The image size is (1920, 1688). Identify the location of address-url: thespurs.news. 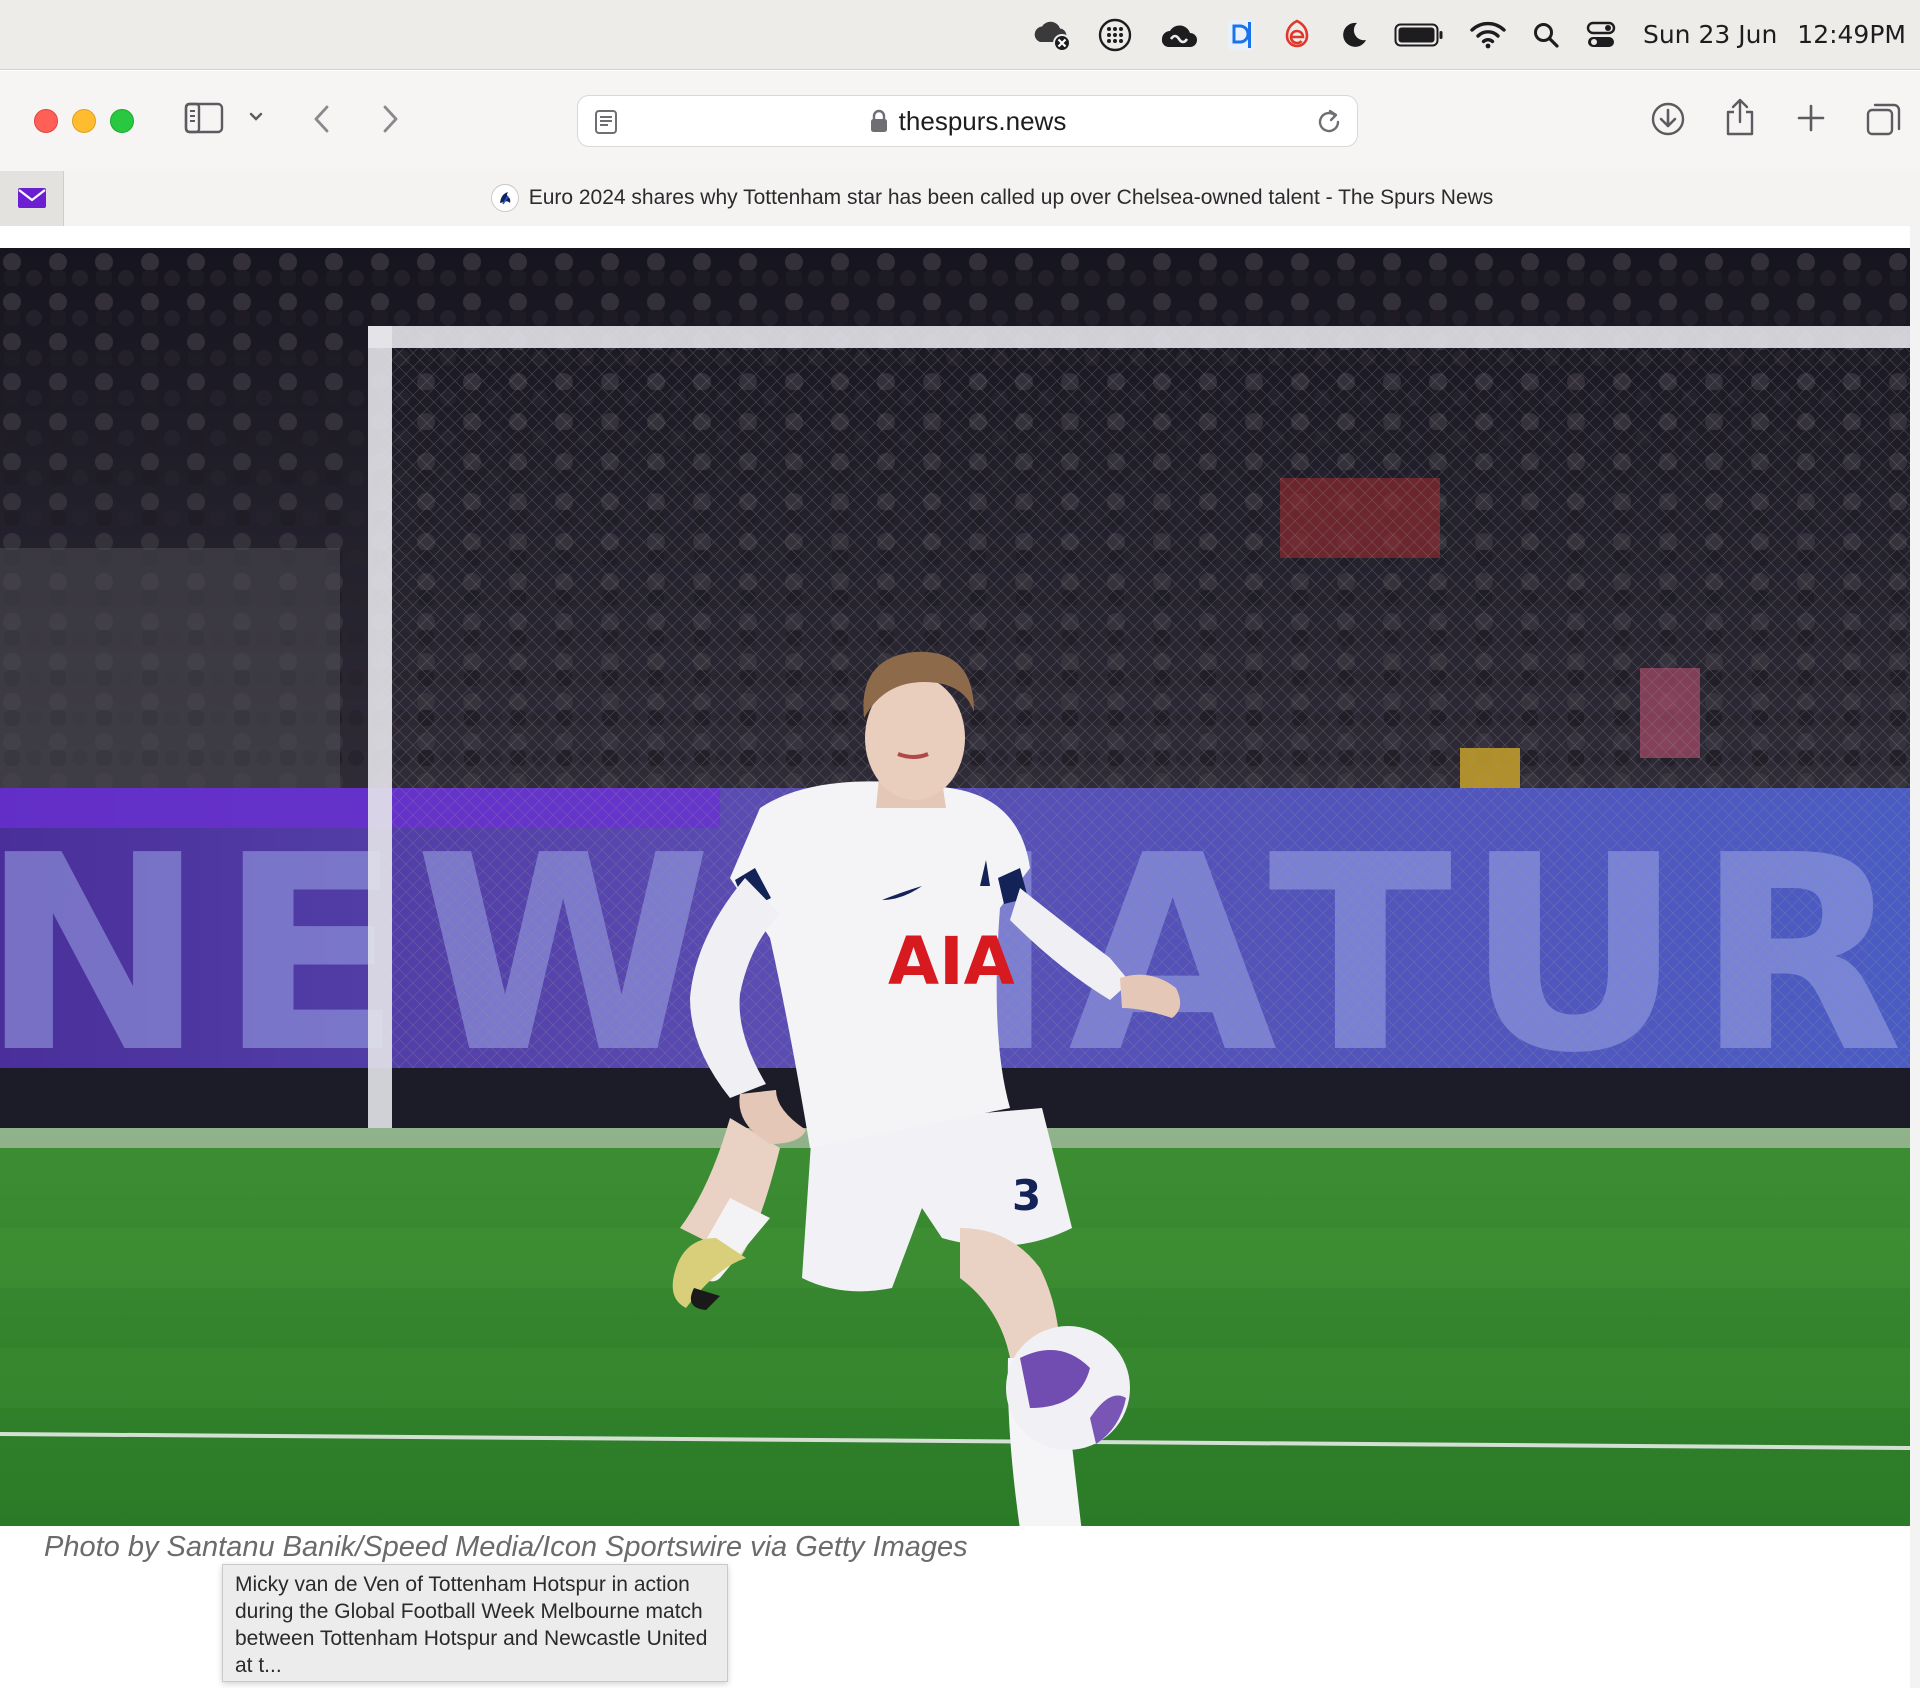
(968, 121).